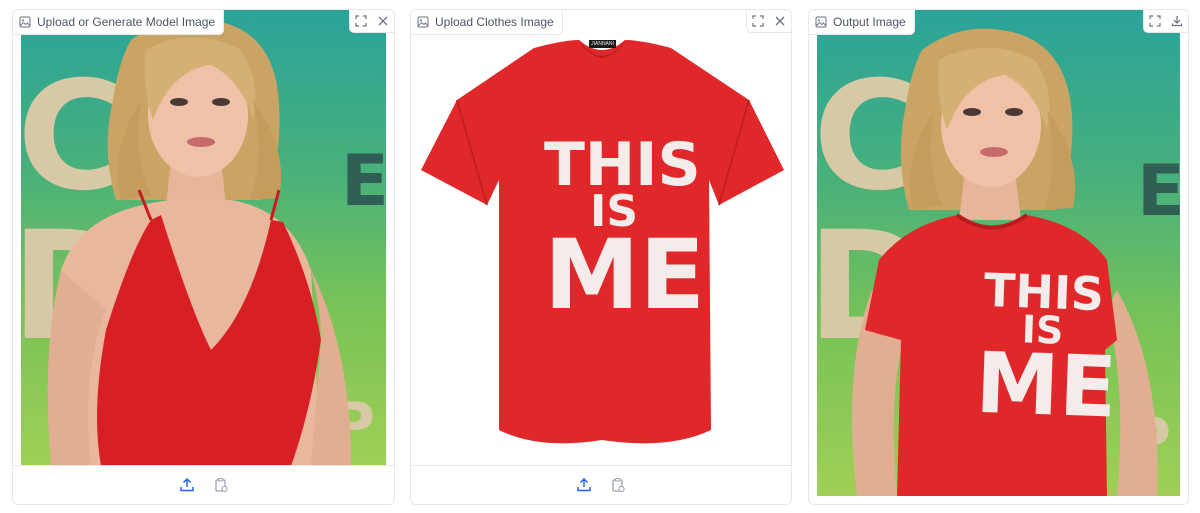 This screenshot has width=1200, height=513. I want to click on panel-title: Upload Clothes Image, so click(494, 22).